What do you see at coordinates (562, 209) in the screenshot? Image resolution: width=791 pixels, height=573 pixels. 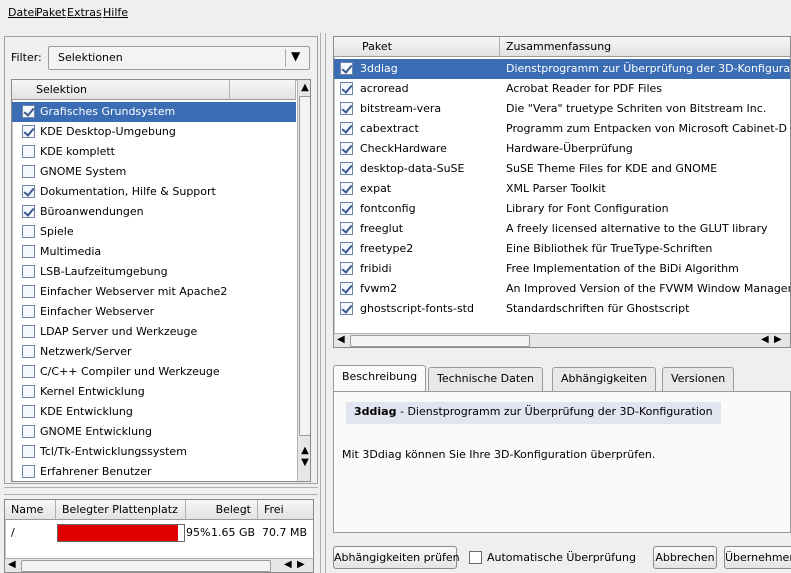 I see `table-row: fontconfig Library for Font Configuration` at bounding box center [562, 209].